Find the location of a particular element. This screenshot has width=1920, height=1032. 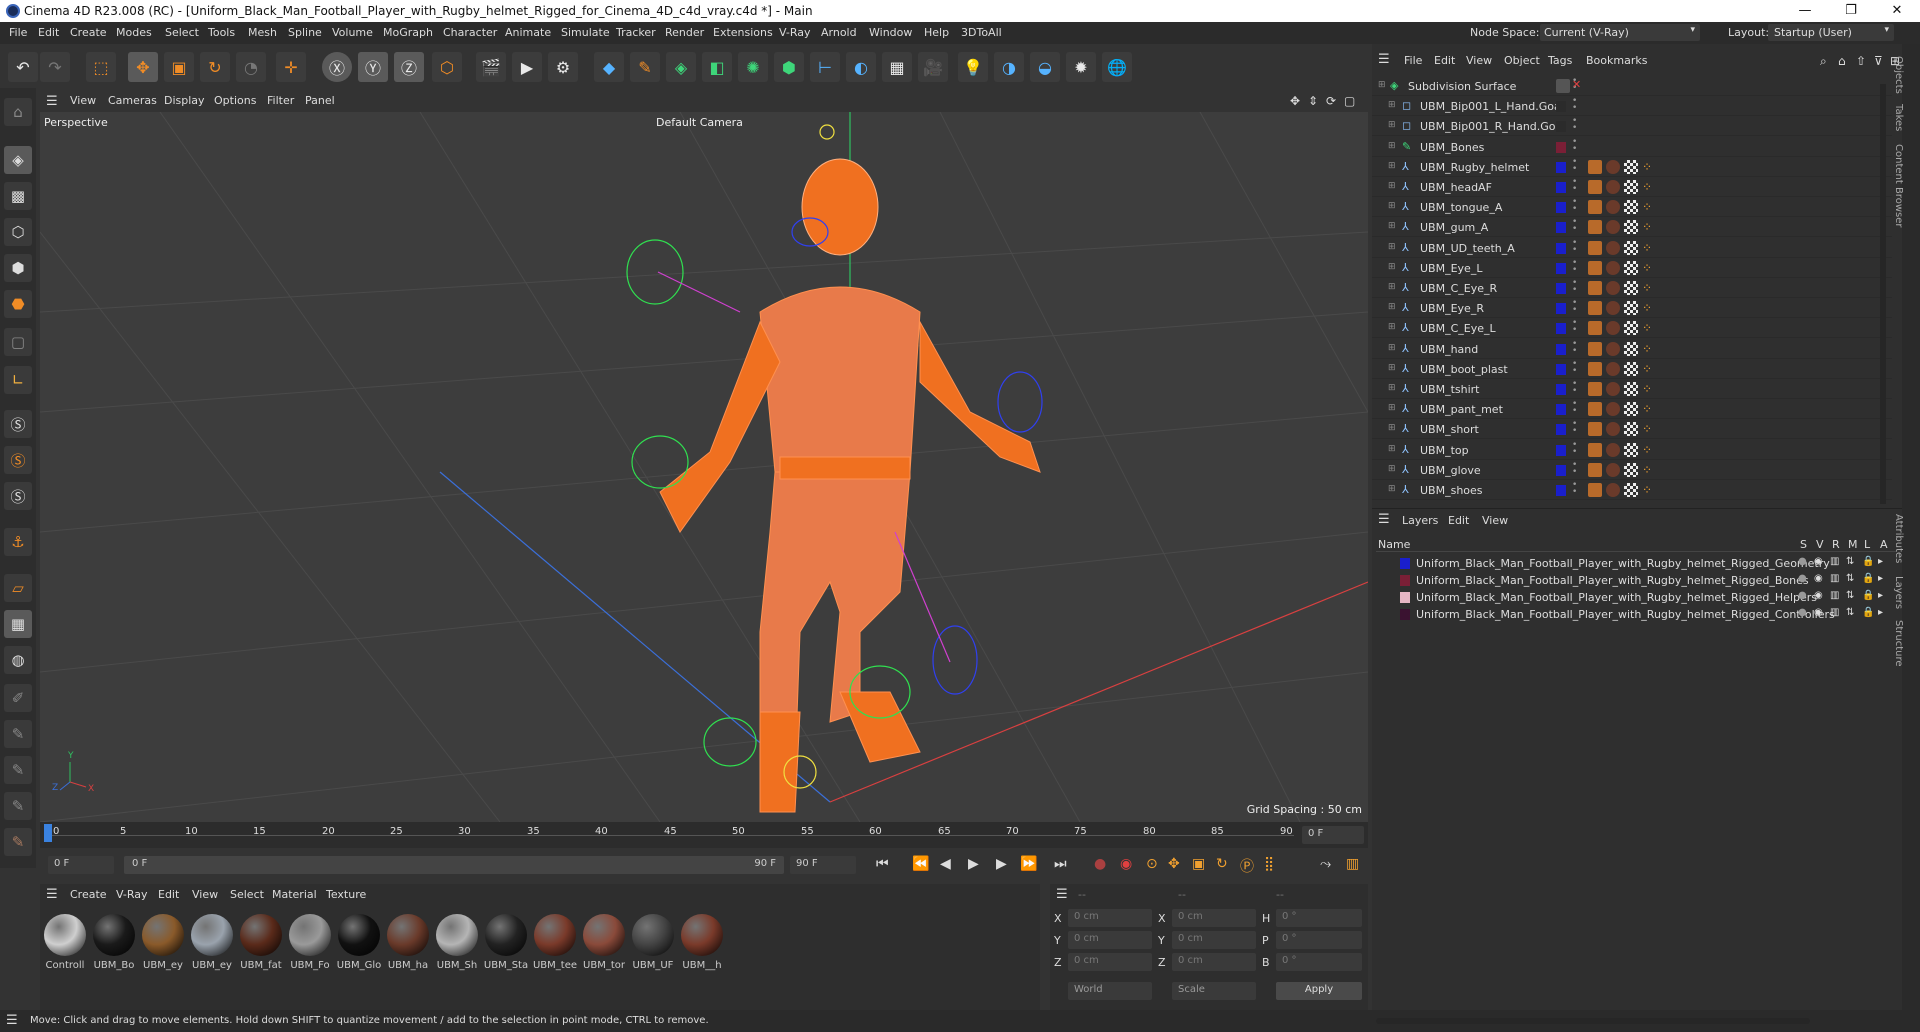

key-pla-icon: ⣿ is located at coordinates (1269, 864).